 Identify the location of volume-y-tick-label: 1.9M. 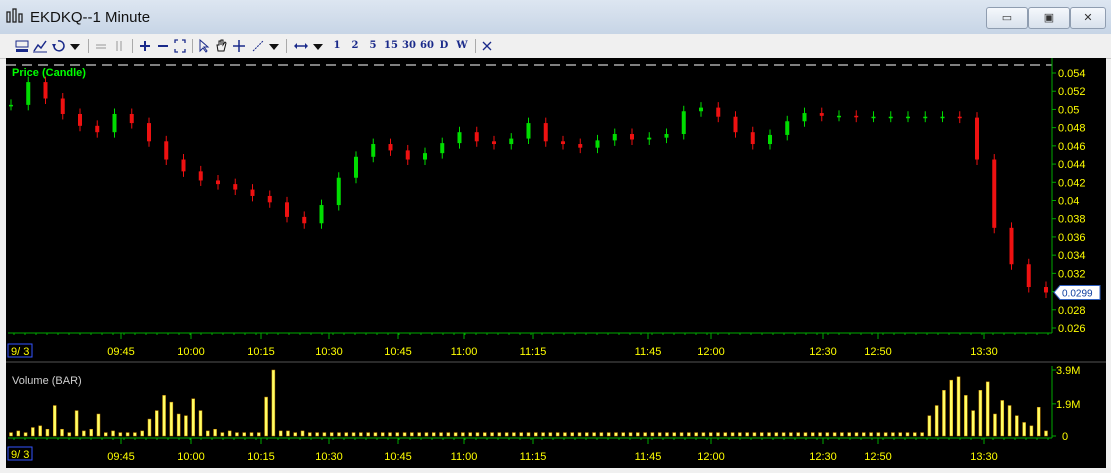
(1068, 405).